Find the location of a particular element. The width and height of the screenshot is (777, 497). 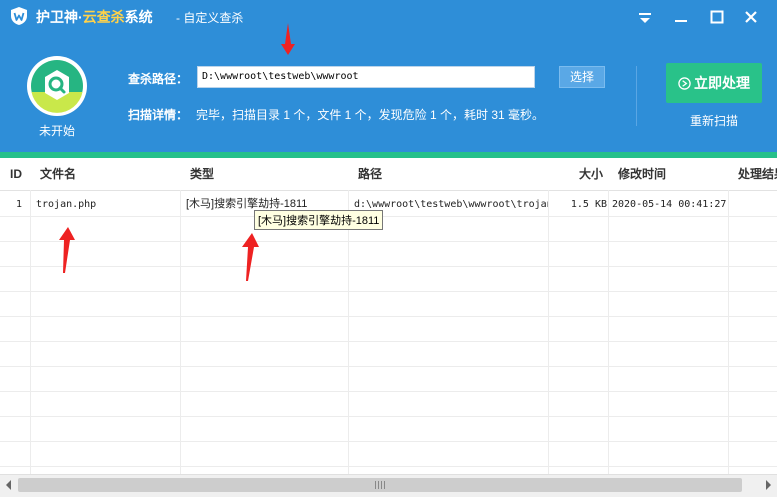

cell-filename: trojan.php is located at coordinates (66, 204).